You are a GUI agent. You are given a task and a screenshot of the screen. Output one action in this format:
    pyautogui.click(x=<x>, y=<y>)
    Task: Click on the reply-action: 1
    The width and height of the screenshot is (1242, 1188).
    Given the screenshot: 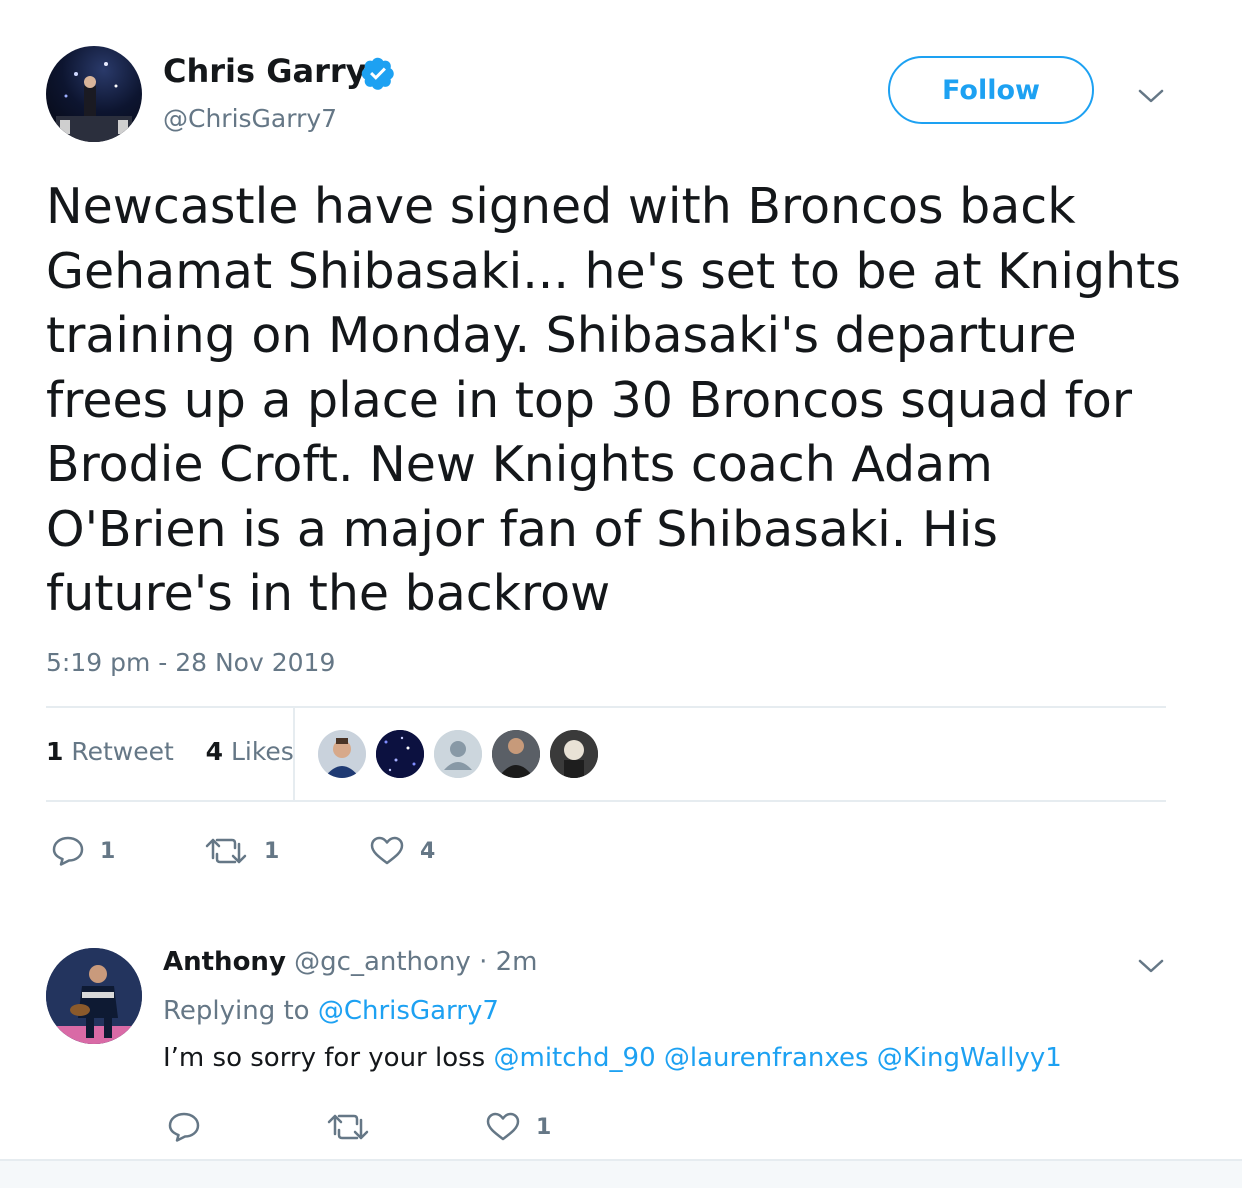 What is the action you would take?
    pyautogui.click(x=83, y=851)
    